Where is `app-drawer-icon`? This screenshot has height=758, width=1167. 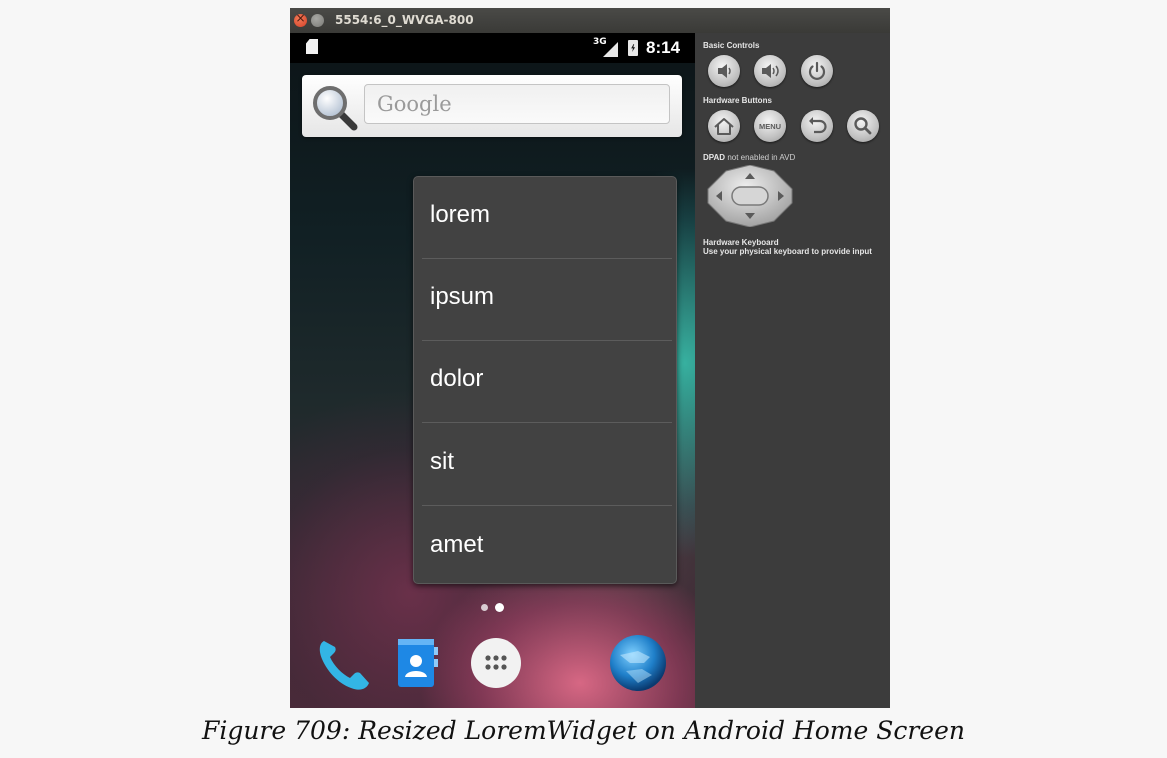 app-drawer-icon is located at coordinates (496, 663).